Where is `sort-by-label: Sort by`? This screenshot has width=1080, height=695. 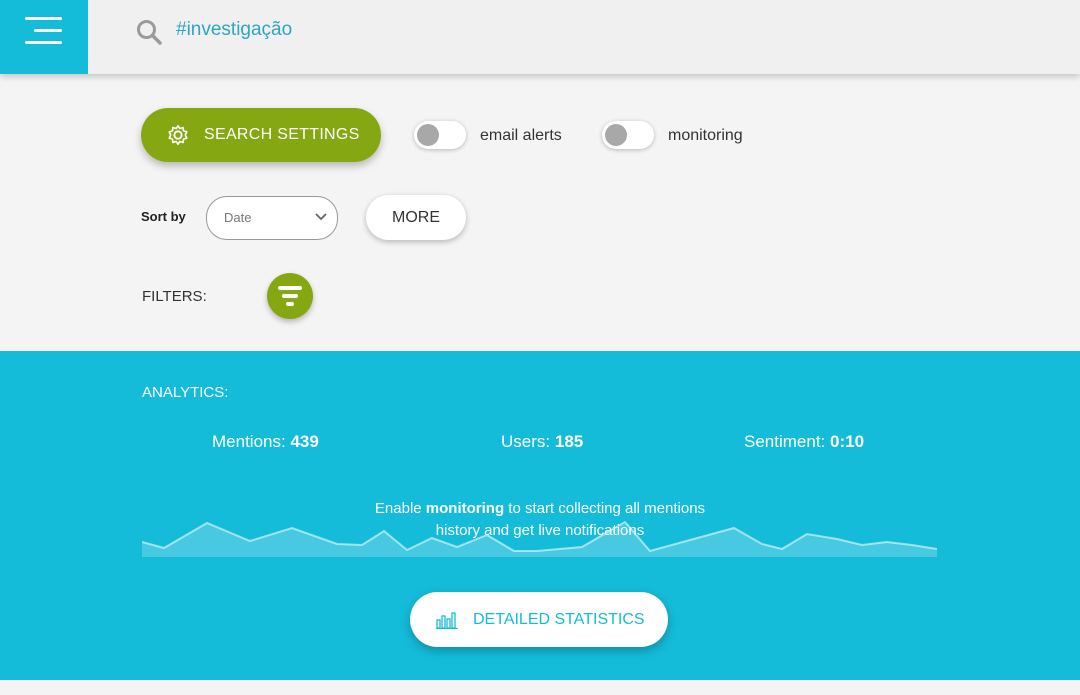
sort-by-label: Sort by is located at coordinates (163, 216).